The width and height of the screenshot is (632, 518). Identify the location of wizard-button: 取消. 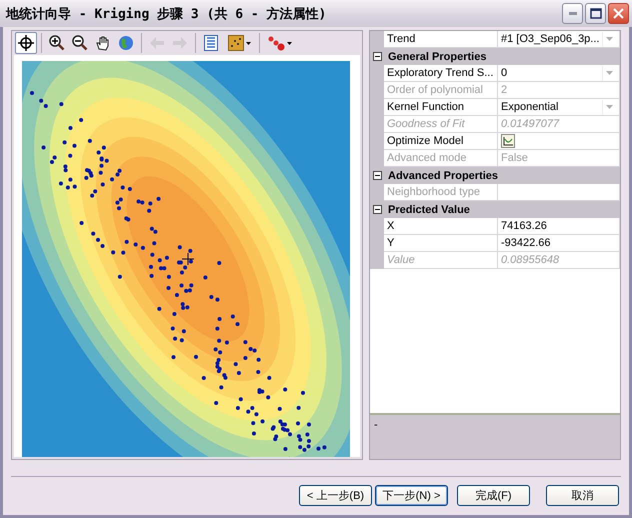
(582, 495).